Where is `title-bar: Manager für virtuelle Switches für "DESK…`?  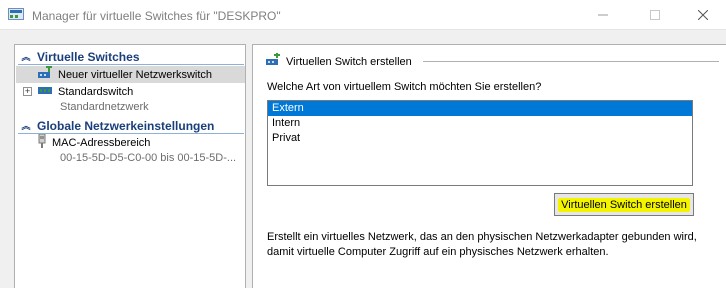
title-bar: Manager für virtuelle Switches für "DESK… is located at coordinates (363, 15).